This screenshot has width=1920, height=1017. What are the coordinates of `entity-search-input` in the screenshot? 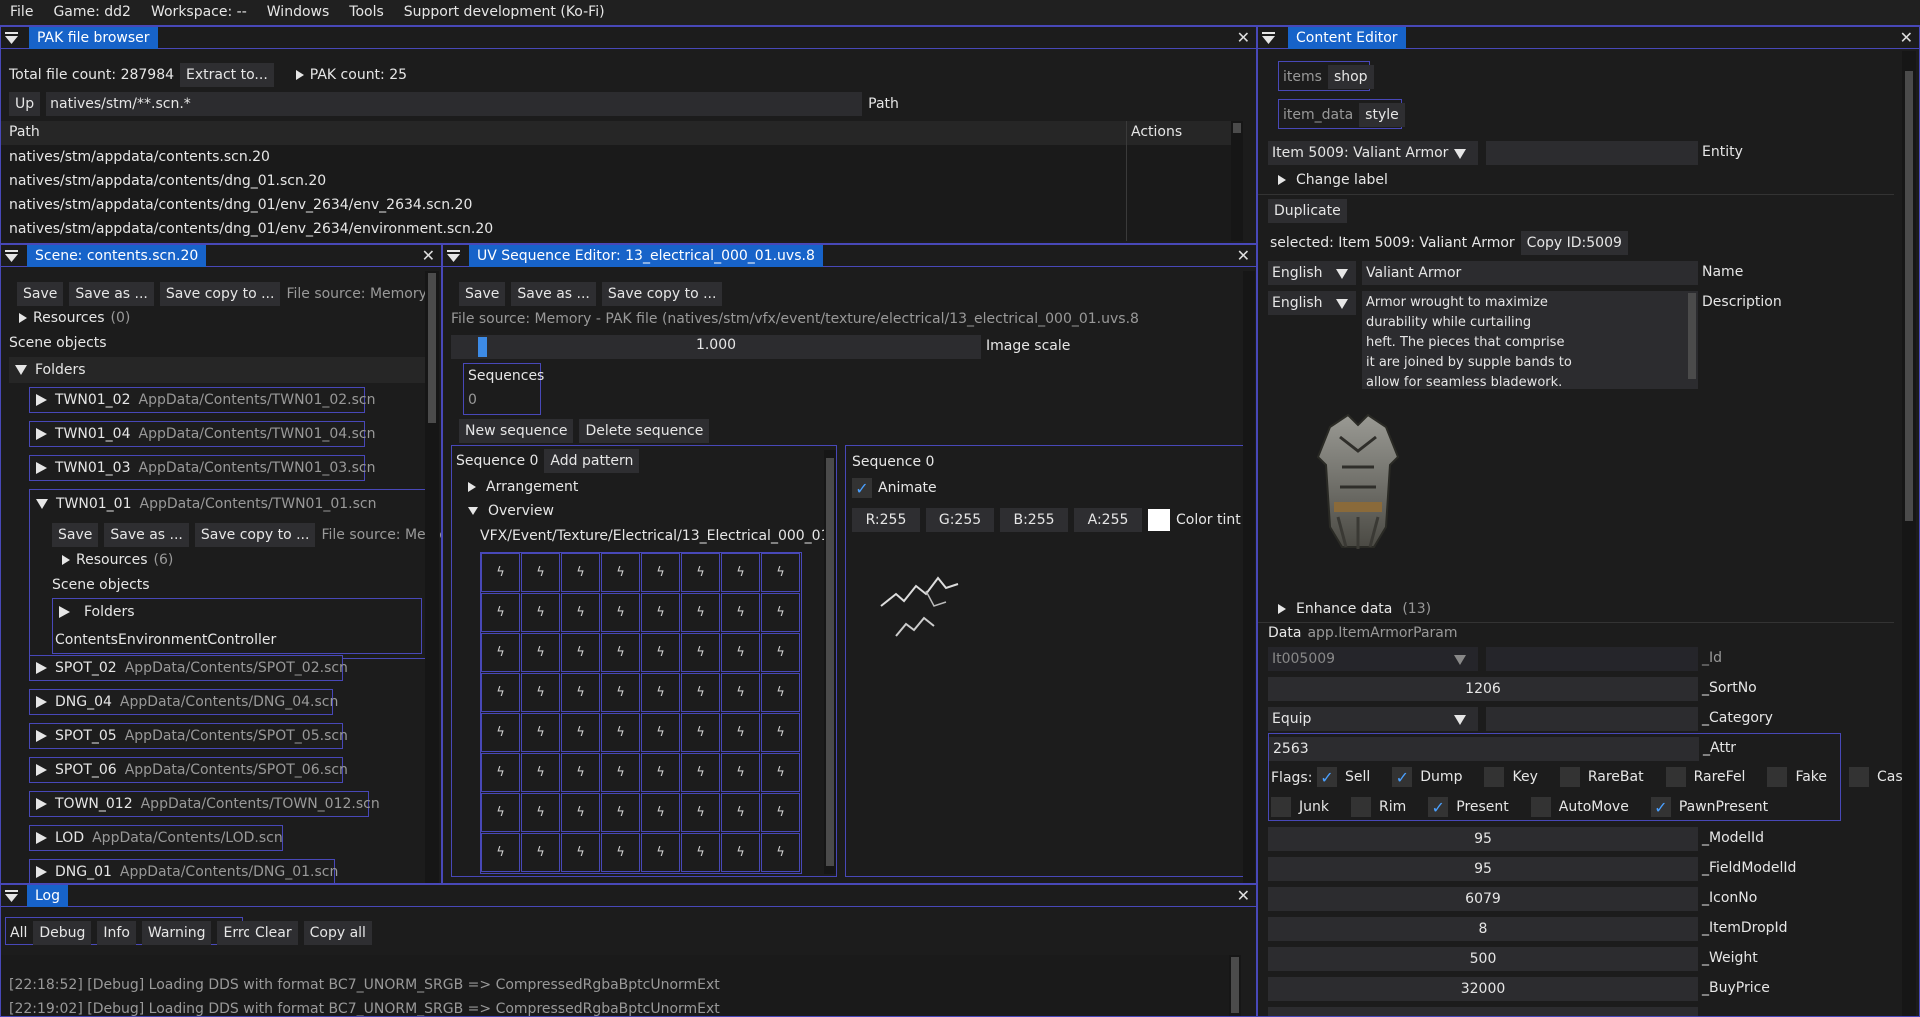 It's located at (1592, 153).